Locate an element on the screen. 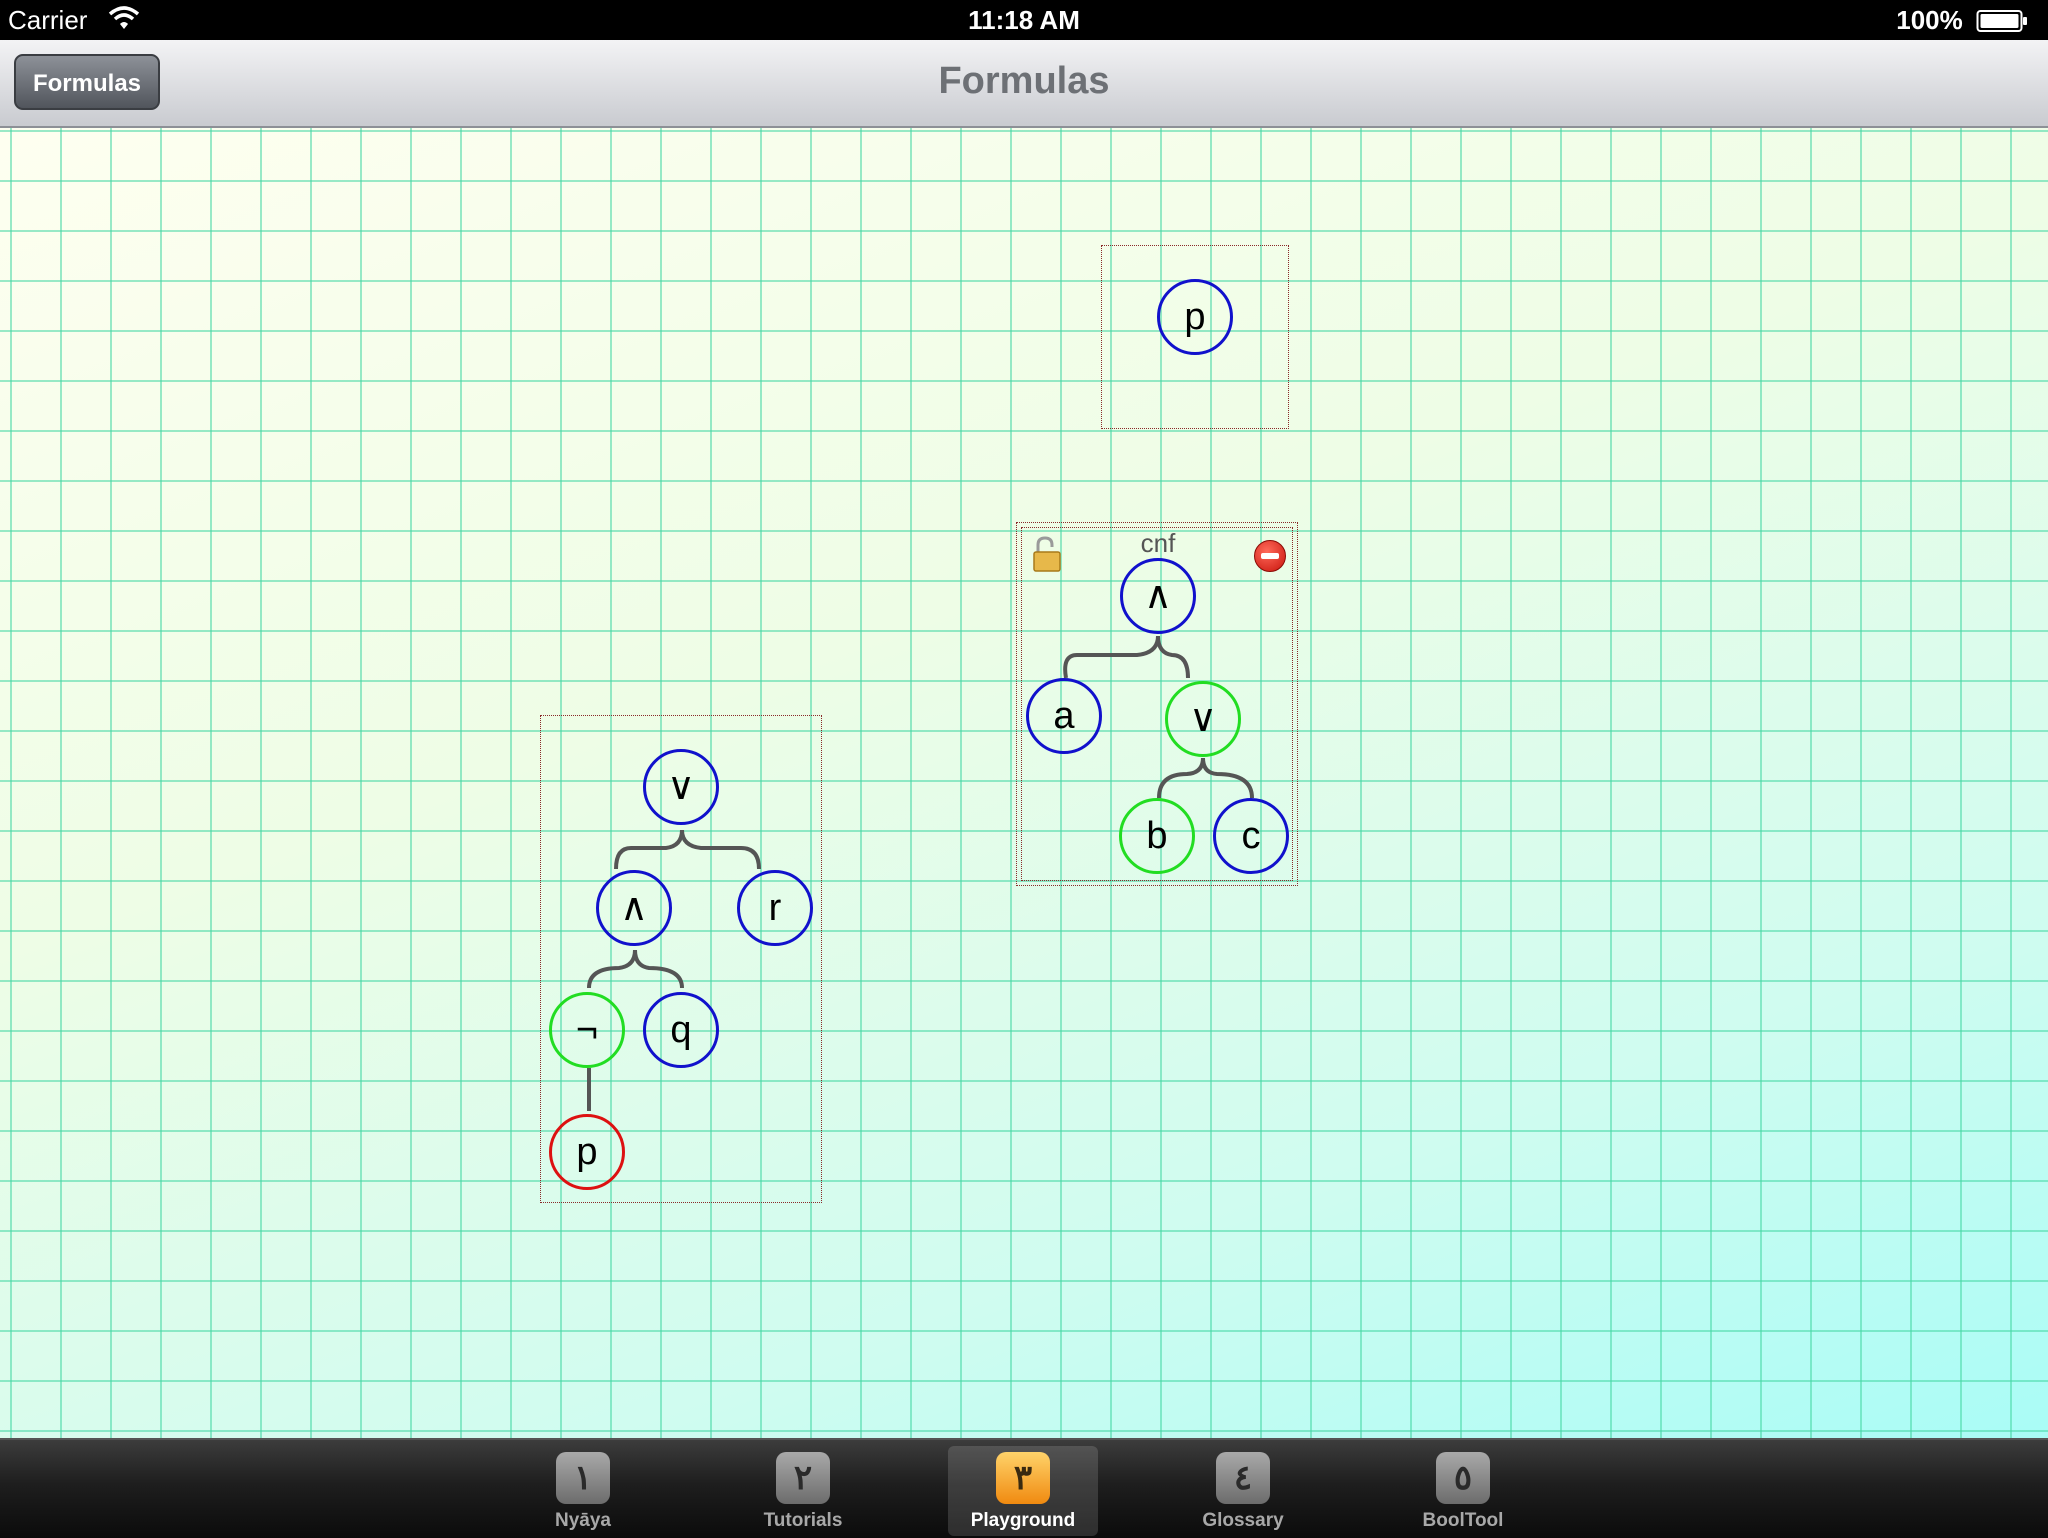 The height and width of the screenshot is (1538, 2048). tab-label: BoolTool is located at coordinates (1463, 1520).